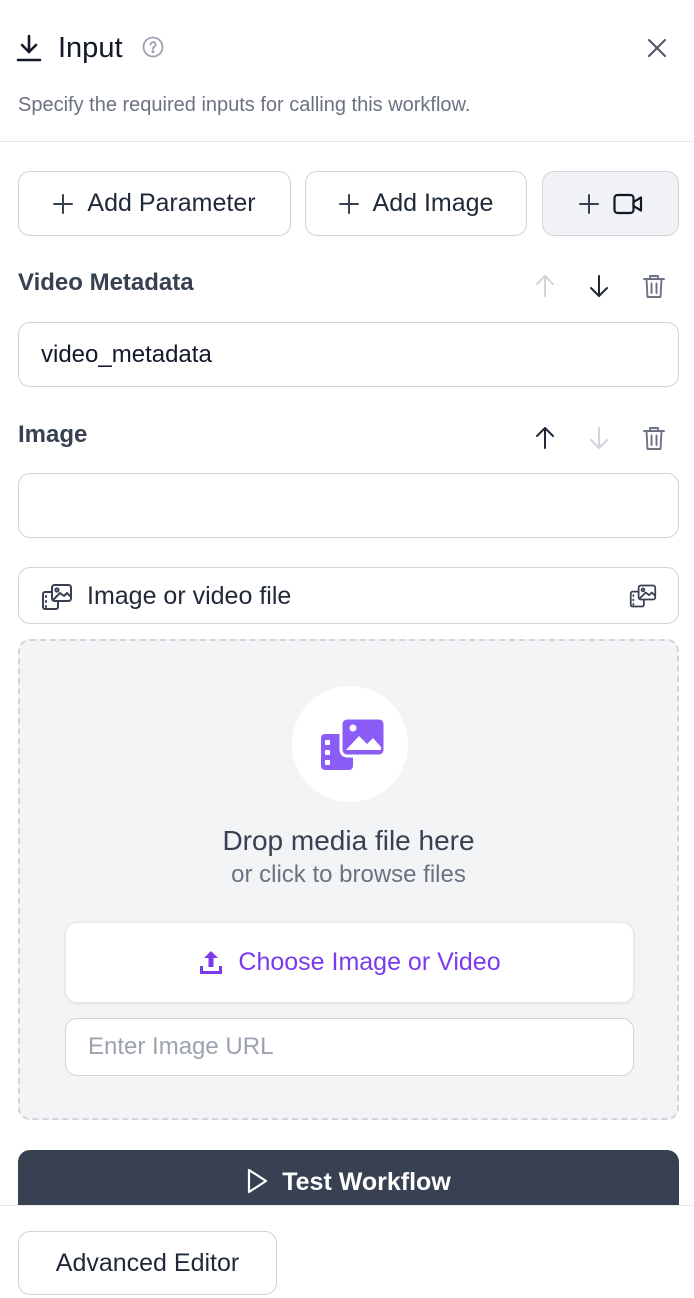 The width and height of the screenshot is (694, 1298). I want to click on choose-media-label: Choose Image or Video, so click(369, 962).